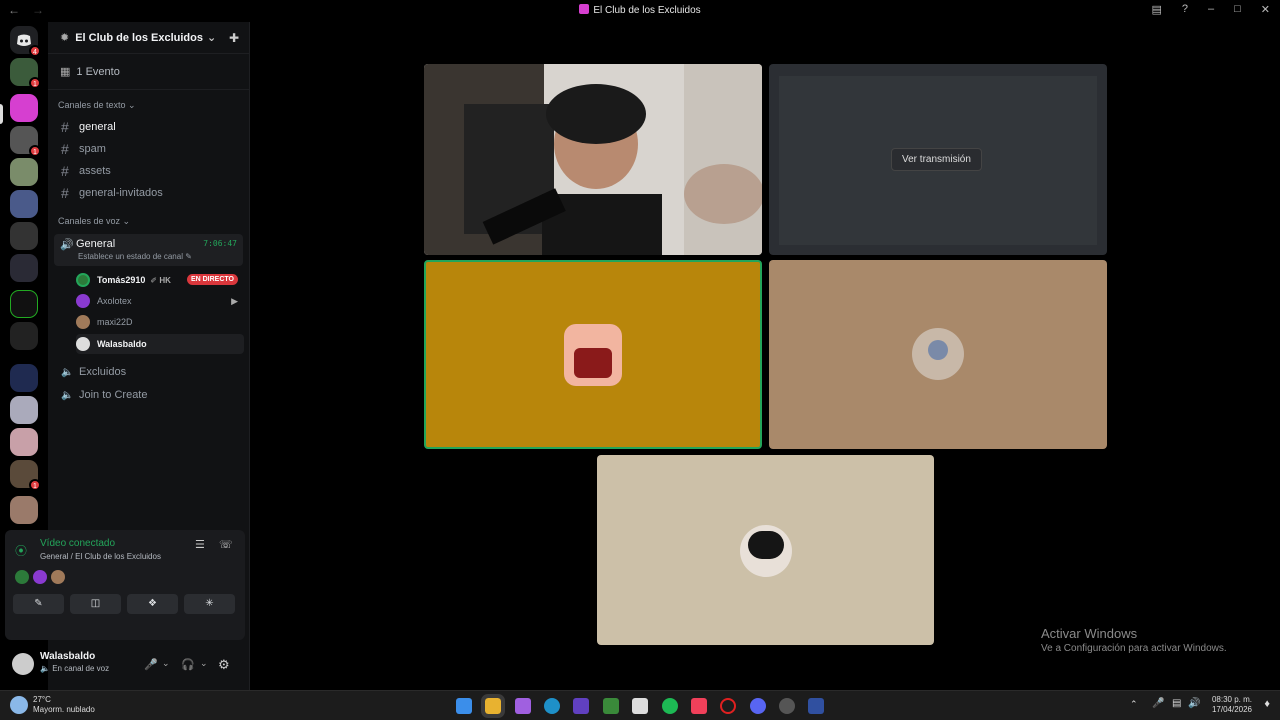 This screenshot has height=720, width=1280. What do you see at coordinates (1194, 703) in the screenshot?
I see `volume-icon: 🔊` at bounding box center [1194, 703].